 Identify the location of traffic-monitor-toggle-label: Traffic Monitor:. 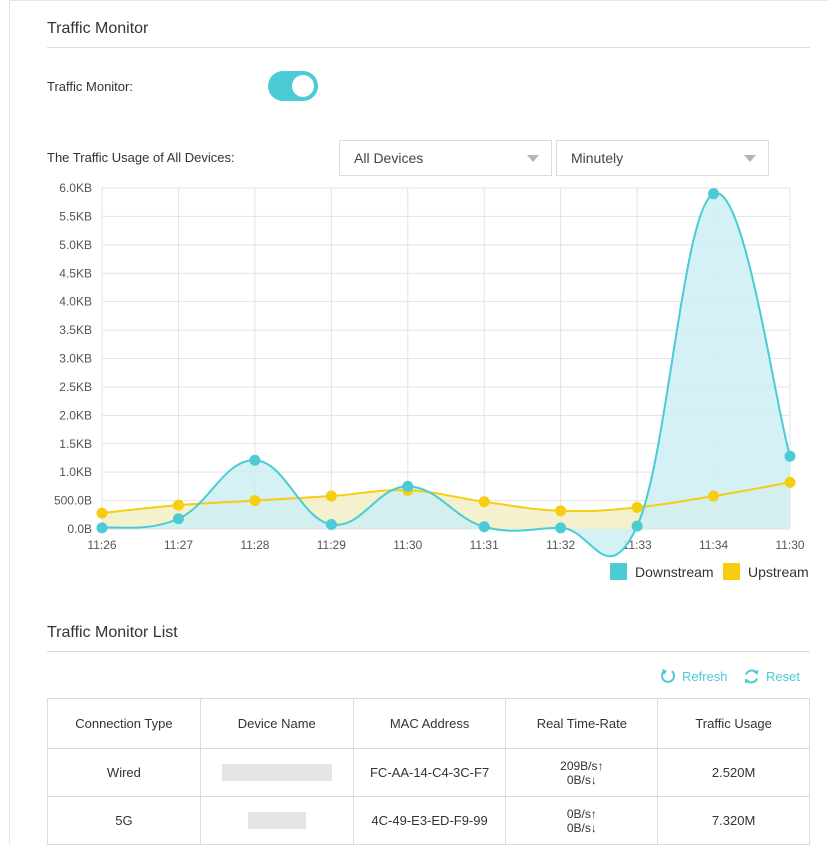
(90, 86).